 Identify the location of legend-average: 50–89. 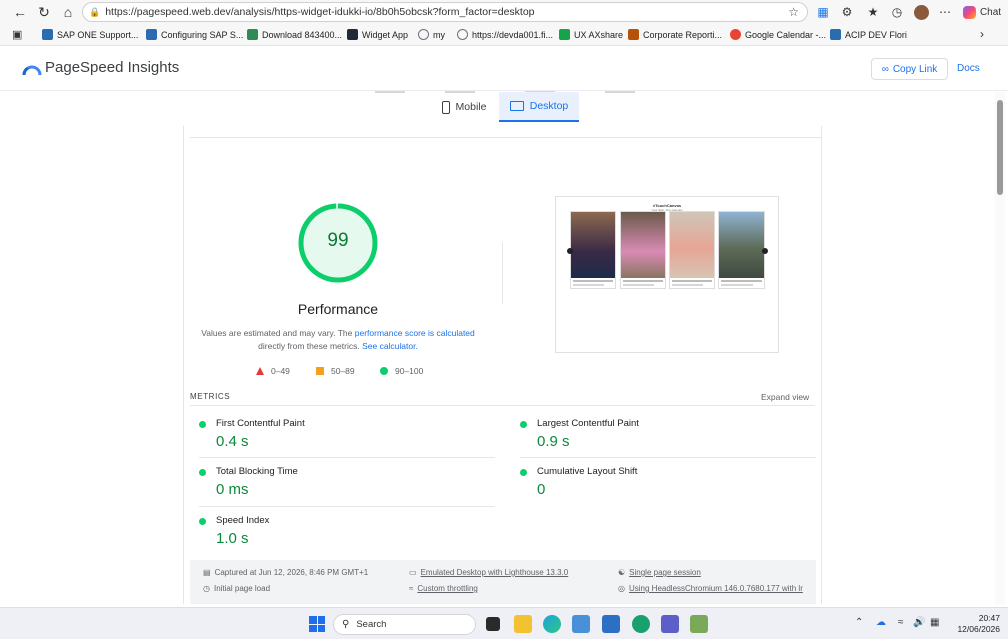
(335, 371).